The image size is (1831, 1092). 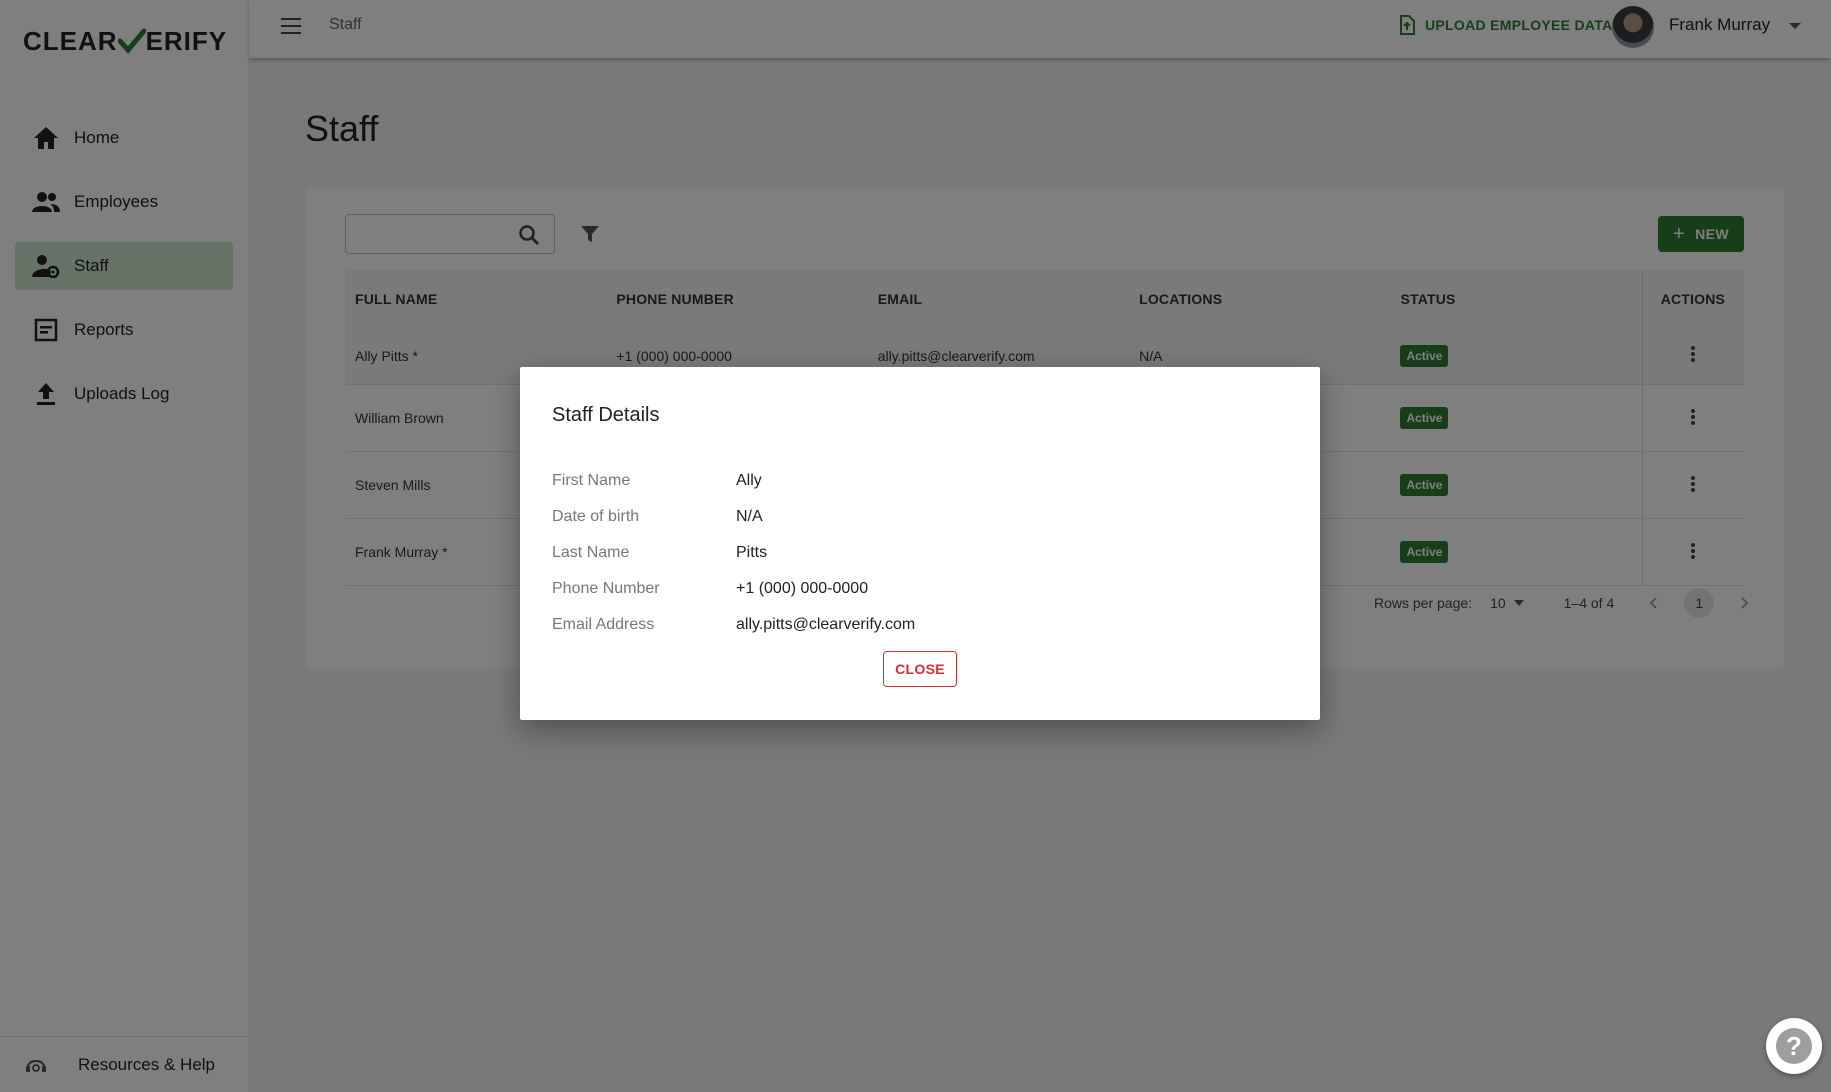 I want to click on detail-value: Ally, so click(x=749, y=480).